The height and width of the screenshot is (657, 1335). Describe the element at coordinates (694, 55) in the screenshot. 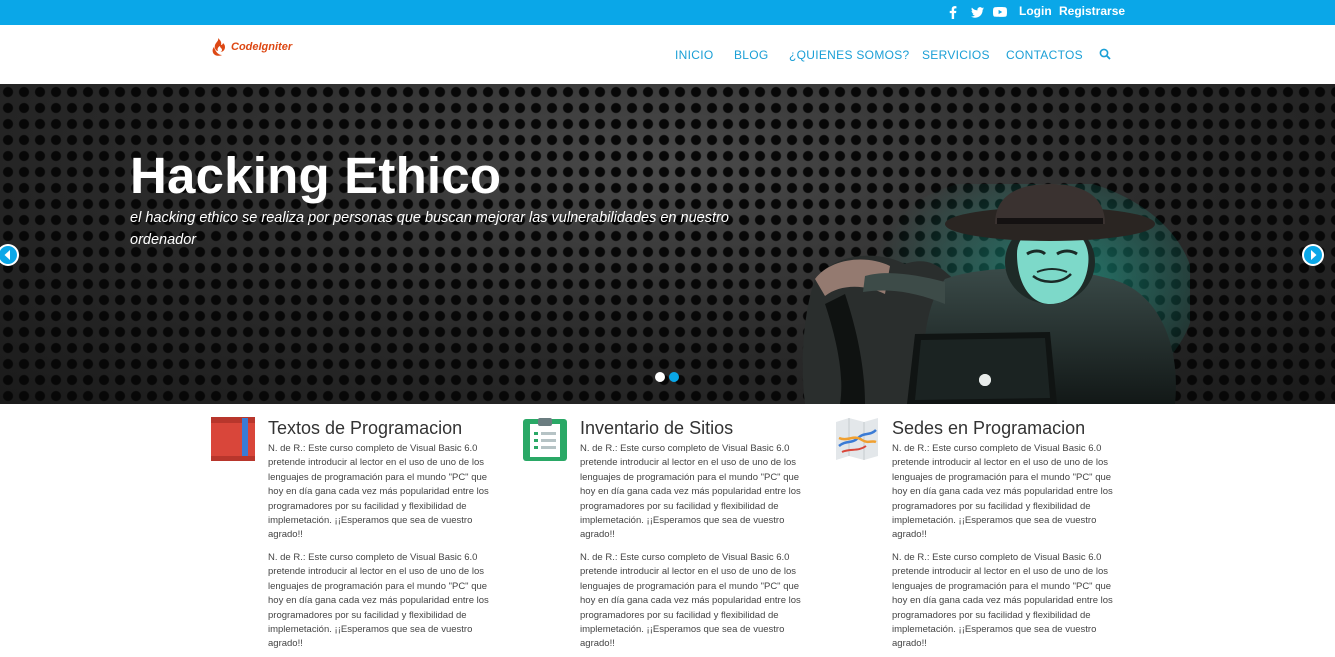

I see `nav-inicio: INICIO` at that location.